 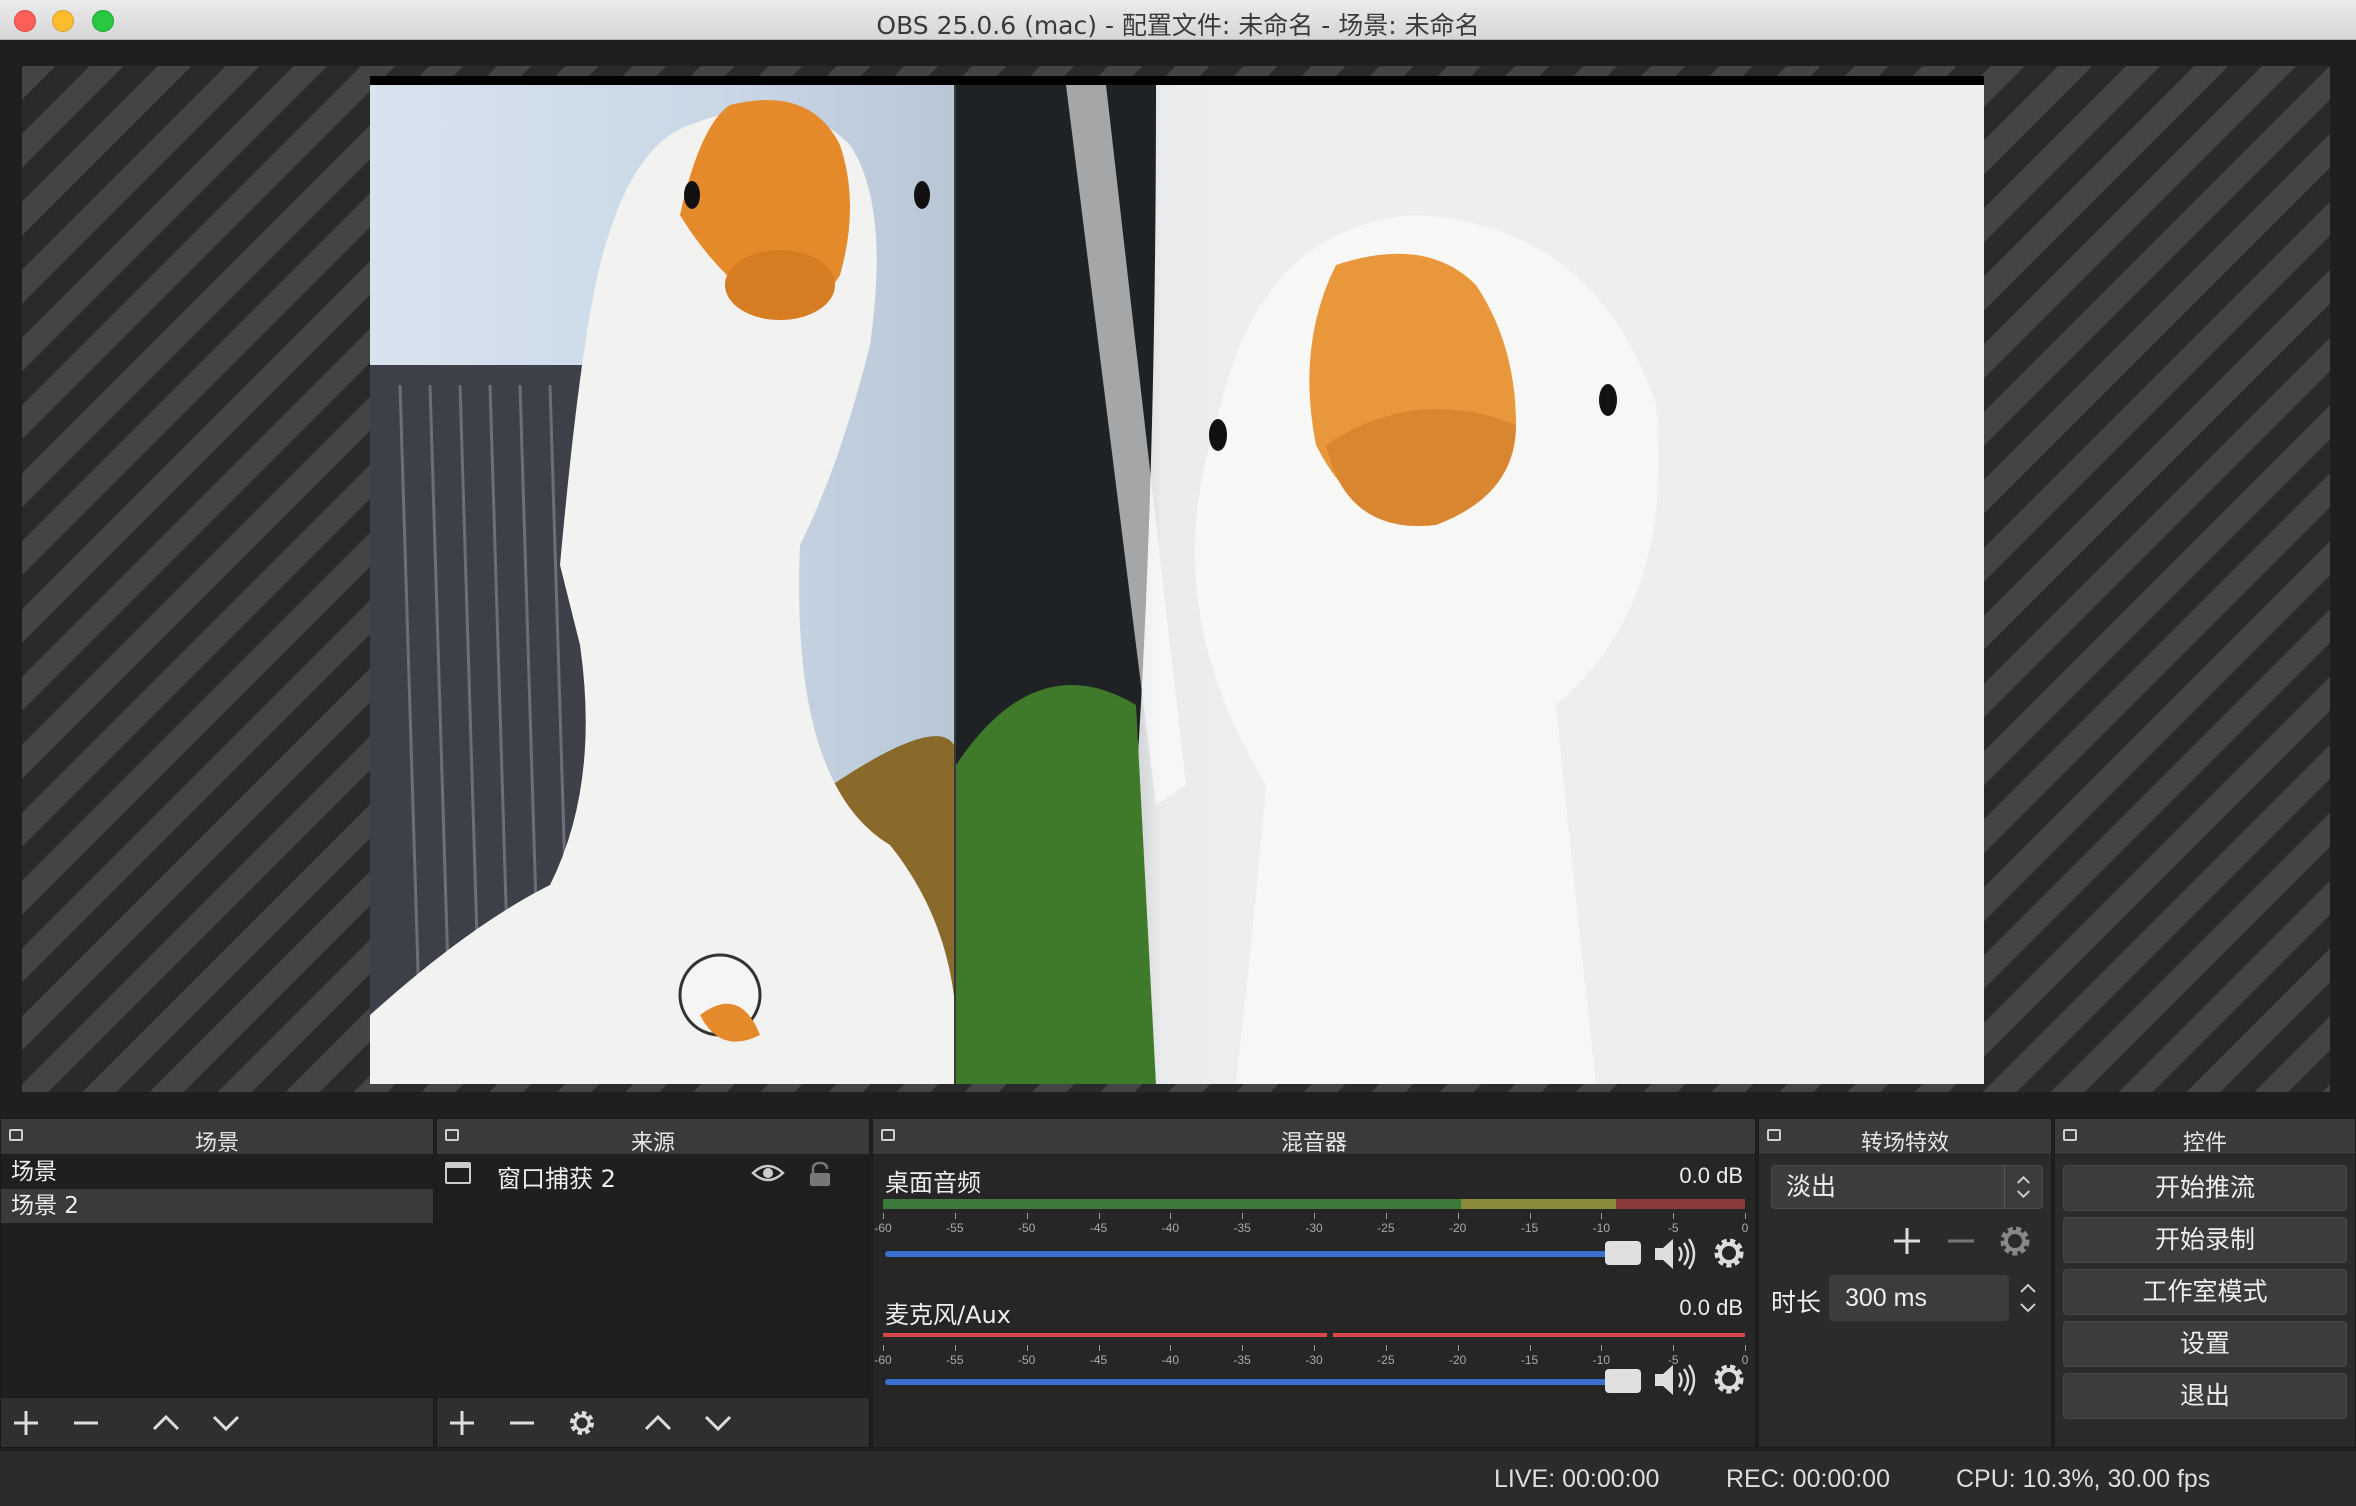 What do you see at coordinates (1098, 1360) in the screenshot?
I see `meter-tick-label: -45` at bounding box center [1098, 1360].